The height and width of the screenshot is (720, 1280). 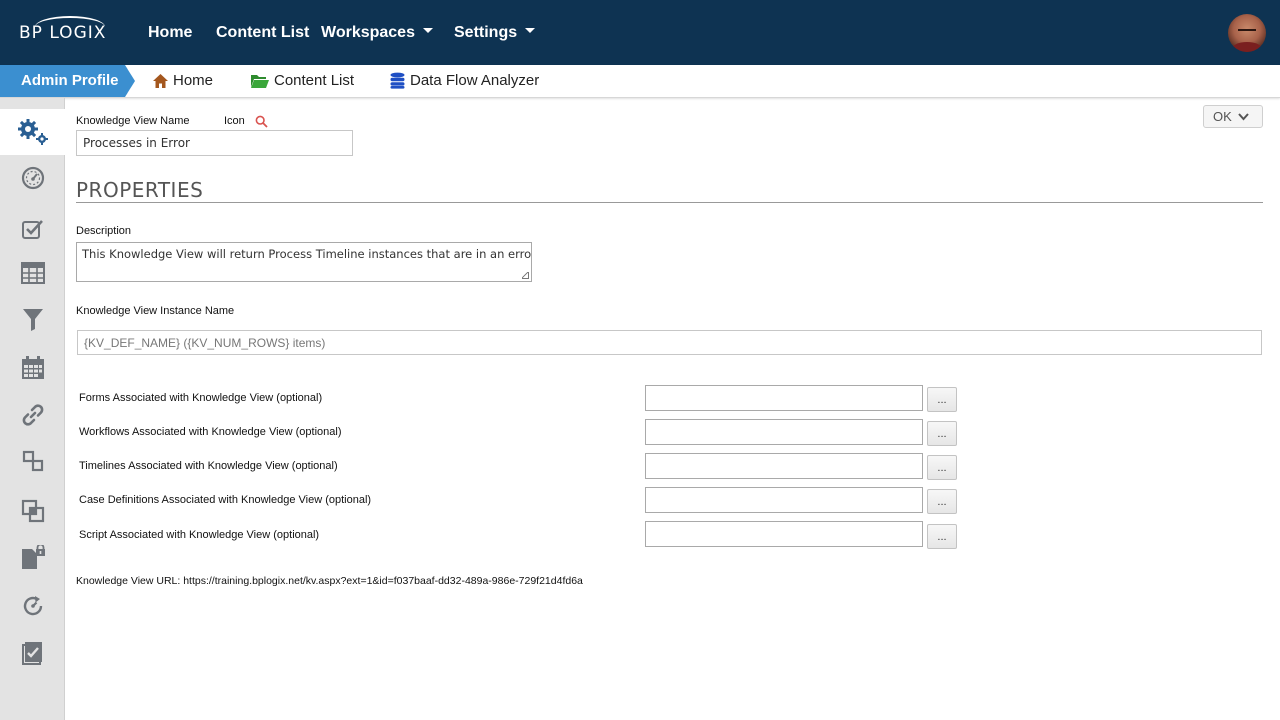 I want to click on properties-heading: PROPERTIES, so click(x=140, y=190).